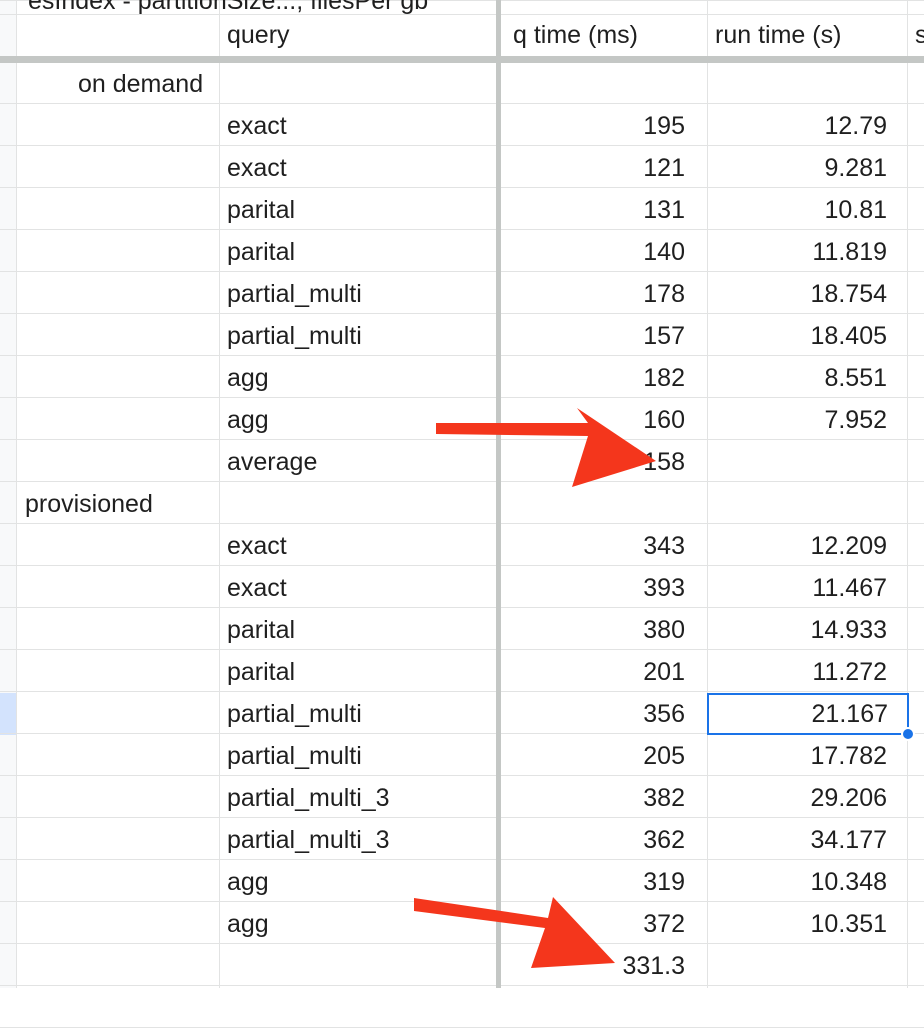  Describe the element at coordinates (514, 932) in the screenshot. I see `red-arrow-to-total-average` at that location.